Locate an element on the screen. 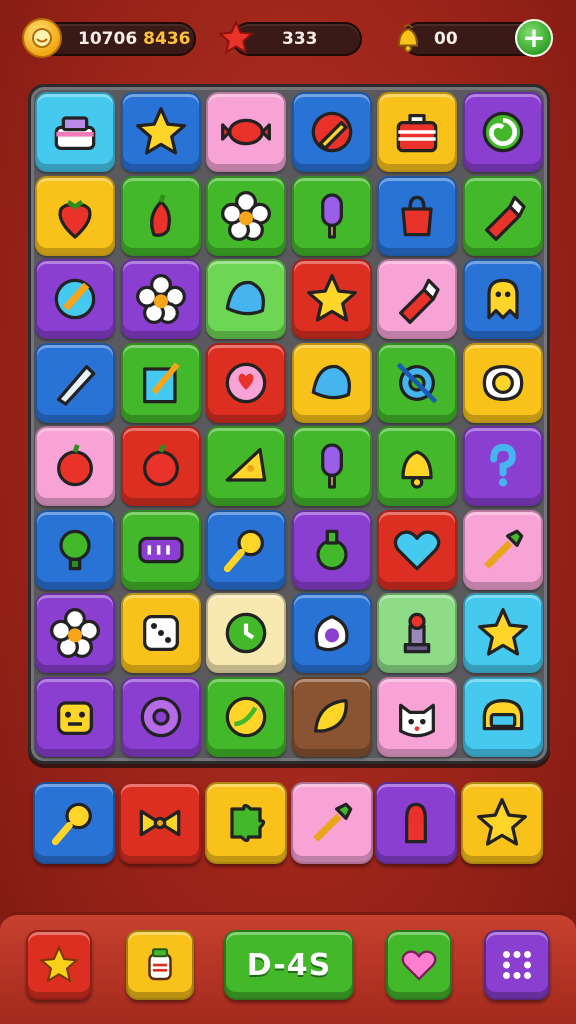  popsicle-icon is located at coordinates (331, 466).